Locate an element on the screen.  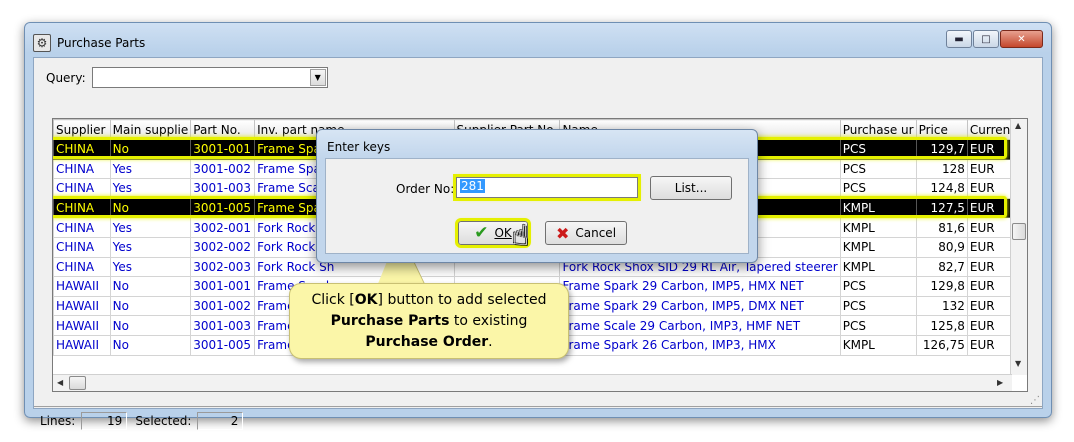
check-icon: ✔ is located at coordinates (481, 233).